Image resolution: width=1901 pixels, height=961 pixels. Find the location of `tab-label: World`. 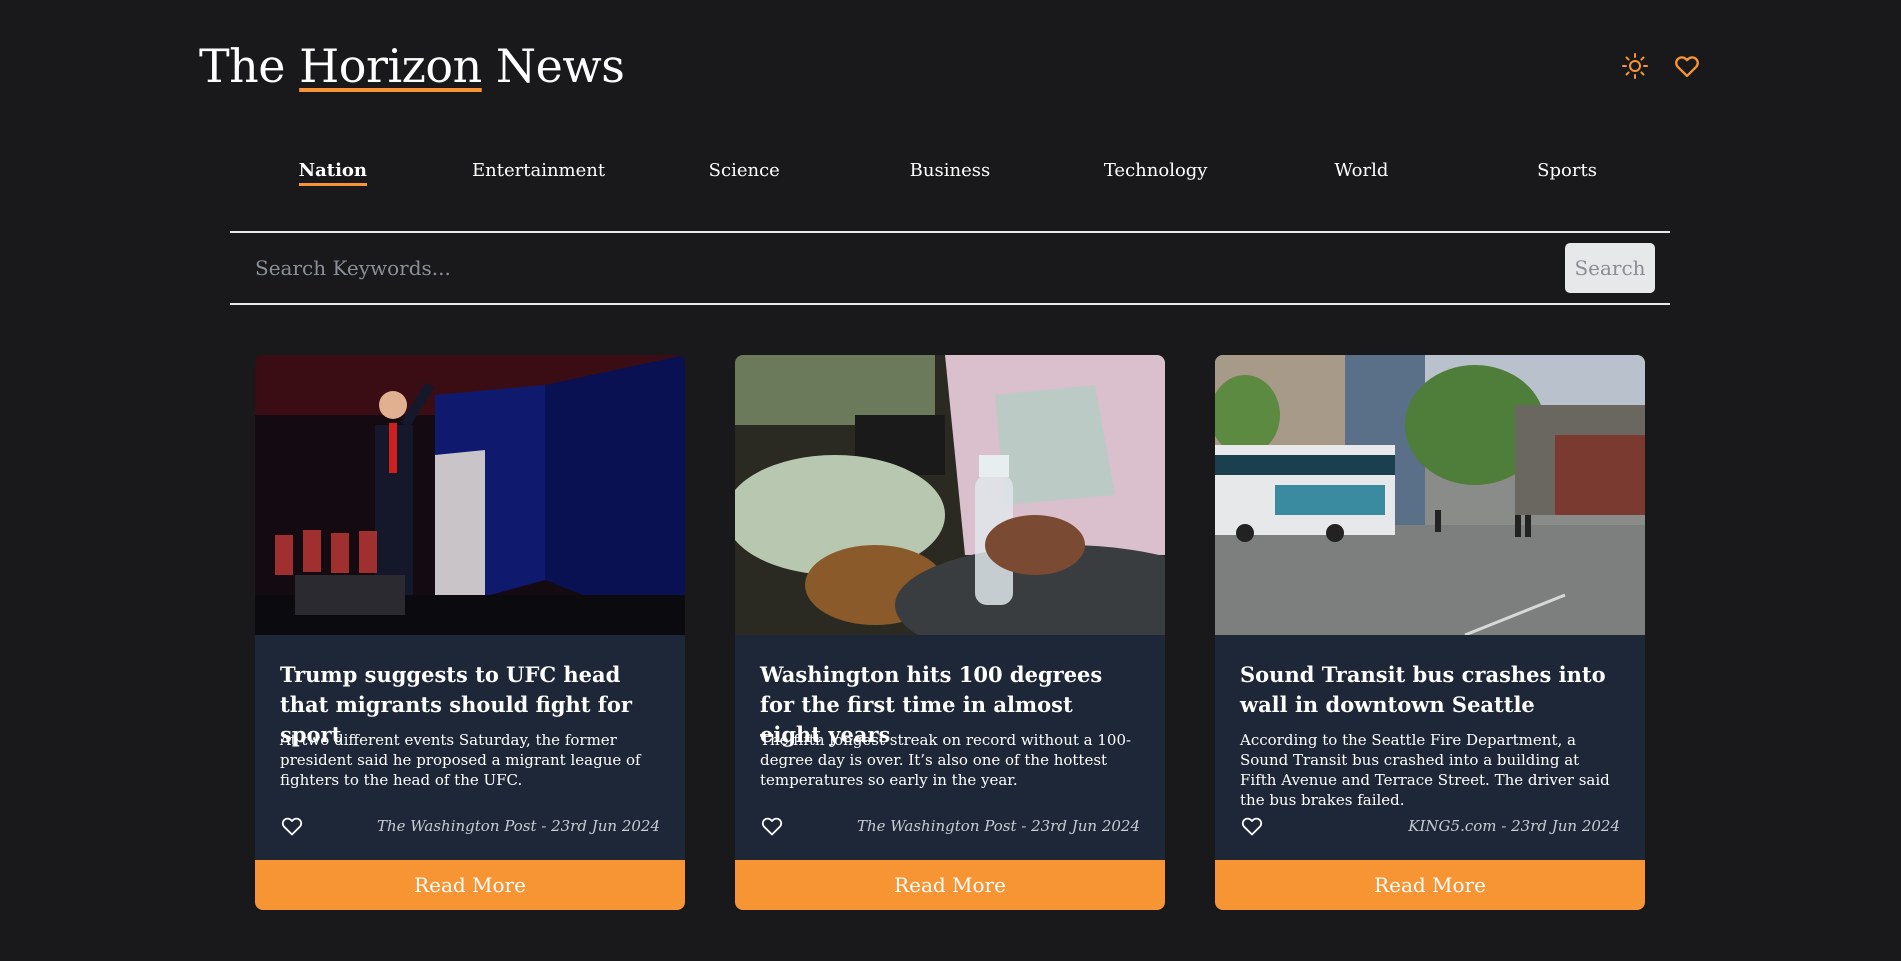

tab-label: World is located at coordinates (1361, 170).